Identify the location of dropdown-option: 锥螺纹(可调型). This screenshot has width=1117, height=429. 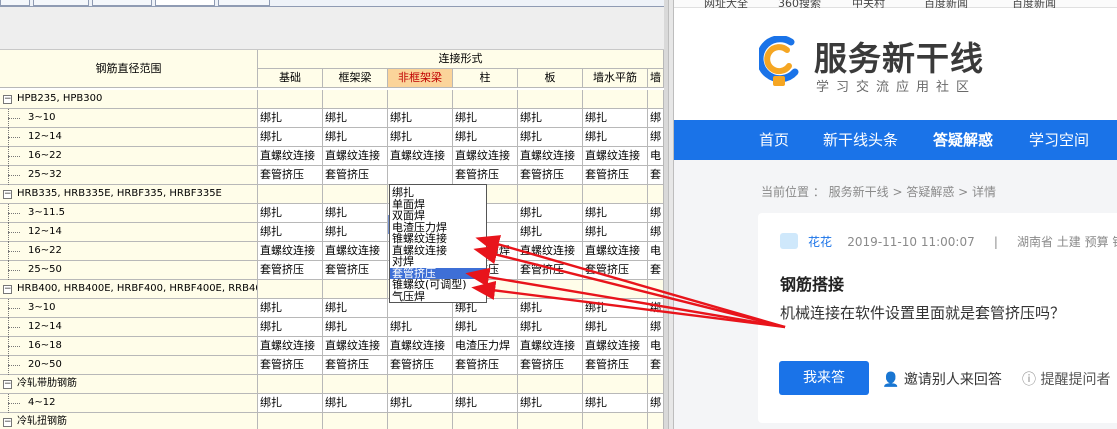
(438, 284).